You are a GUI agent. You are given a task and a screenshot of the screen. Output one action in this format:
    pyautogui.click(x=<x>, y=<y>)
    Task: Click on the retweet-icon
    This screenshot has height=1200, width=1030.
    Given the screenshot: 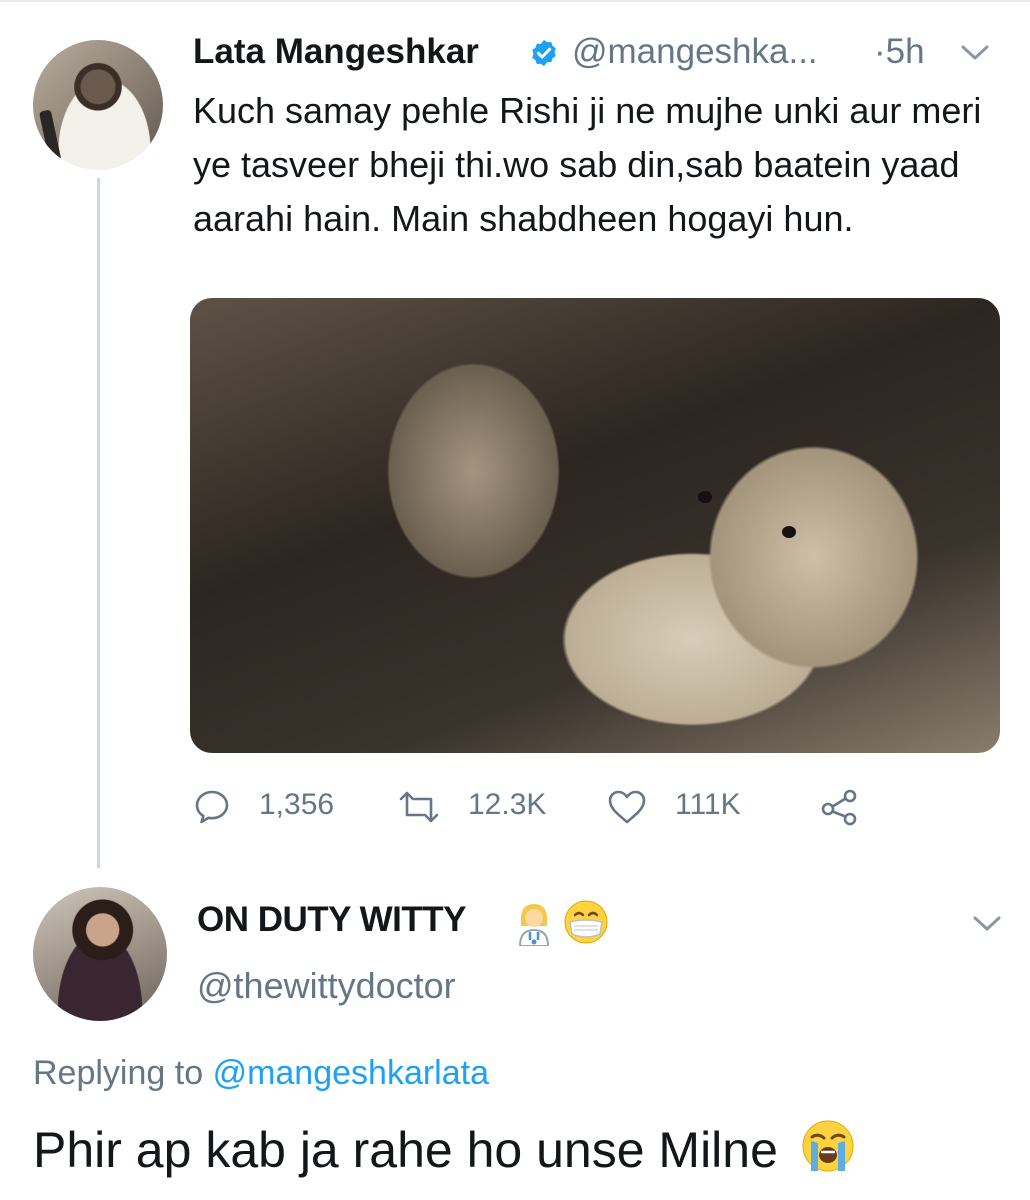 What is the action you would take?
    pyautogui.click(x=419, y=807)
    